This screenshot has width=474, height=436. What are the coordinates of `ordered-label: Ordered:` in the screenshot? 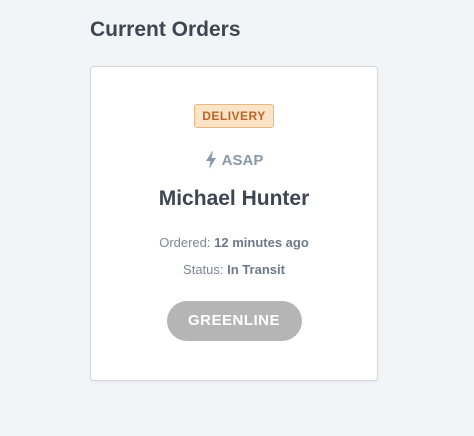 It's located at (185, 242).